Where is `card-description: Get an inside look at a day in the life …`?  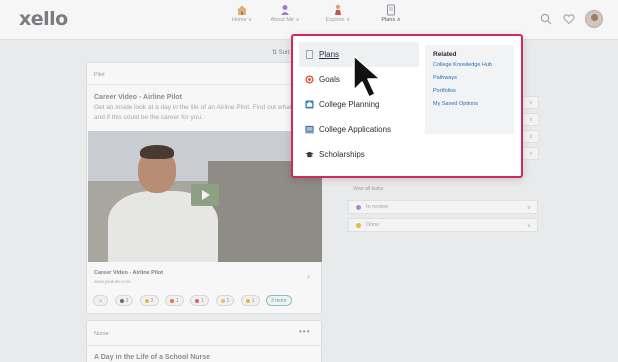 card-description: Get an inside look at a day in the life … is located at coordinates (205, 112).